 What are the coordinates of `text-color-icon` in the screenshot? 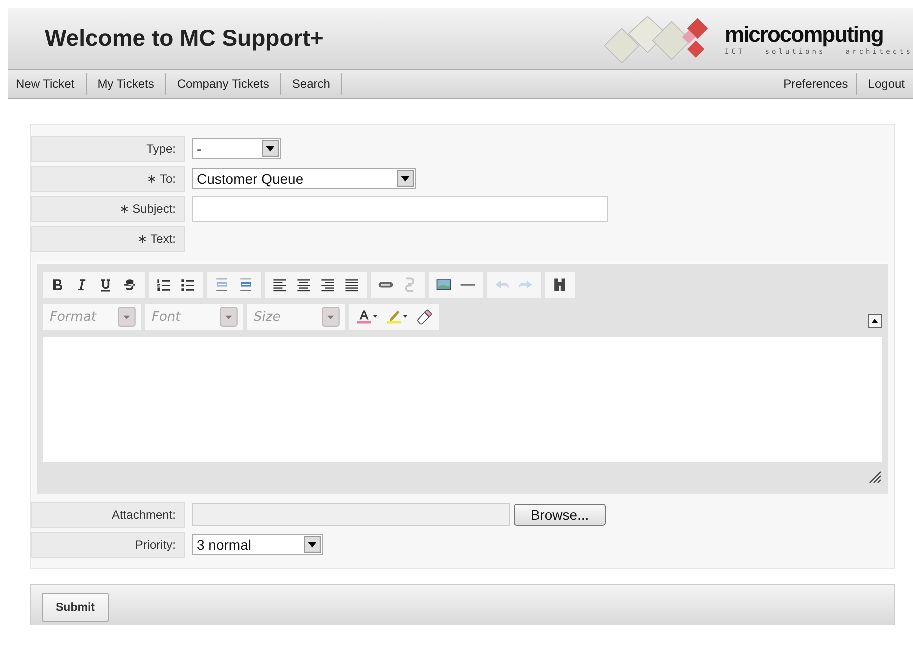 It's located at (367, 317).